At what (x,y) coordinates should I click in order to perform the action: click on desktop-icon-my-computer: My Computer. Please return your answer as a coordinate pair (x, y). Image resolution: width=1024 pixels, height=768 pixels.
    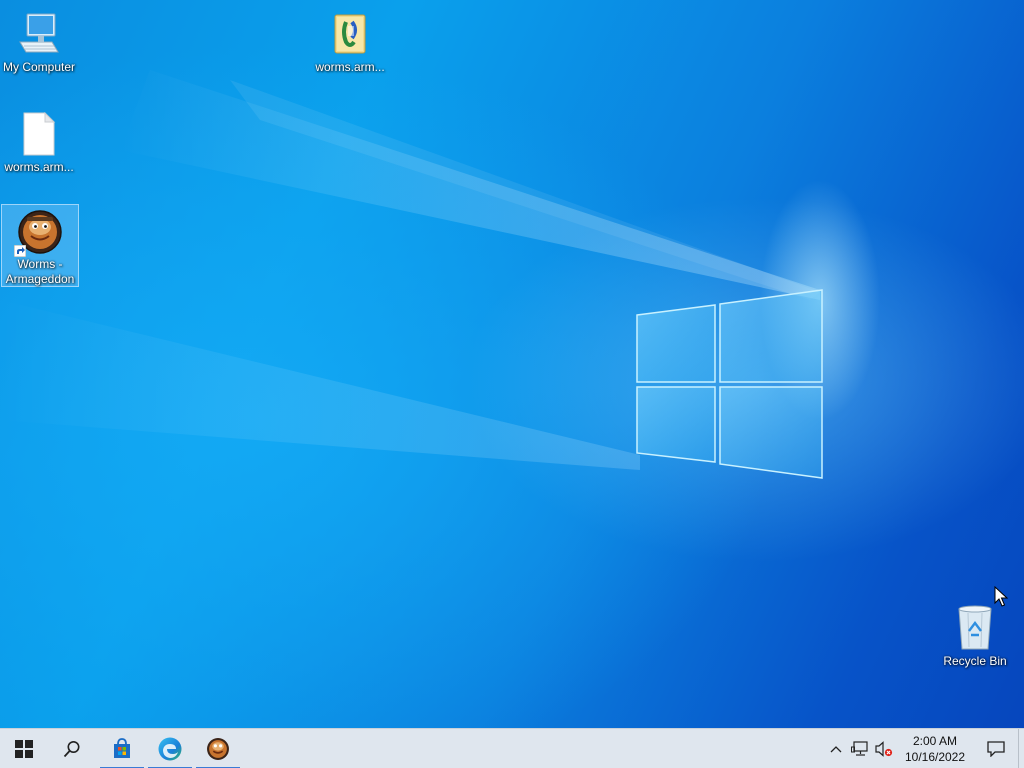
    Looking at the image, I should click on (39, 40).